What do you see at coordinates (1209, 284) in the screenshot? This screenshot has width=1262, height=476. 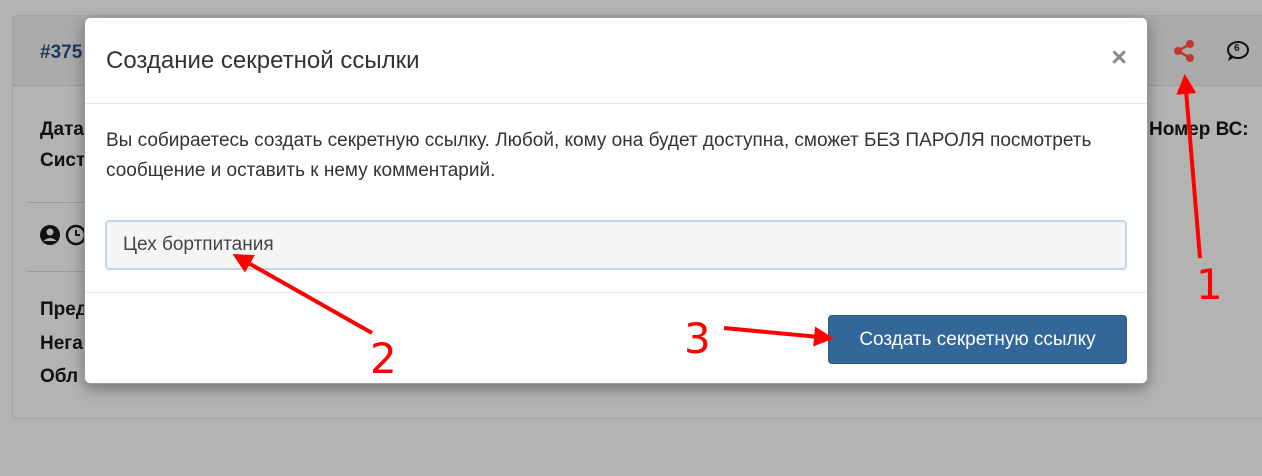 I see `annotation-label-1: 1` at bounding box center [1209, 284].